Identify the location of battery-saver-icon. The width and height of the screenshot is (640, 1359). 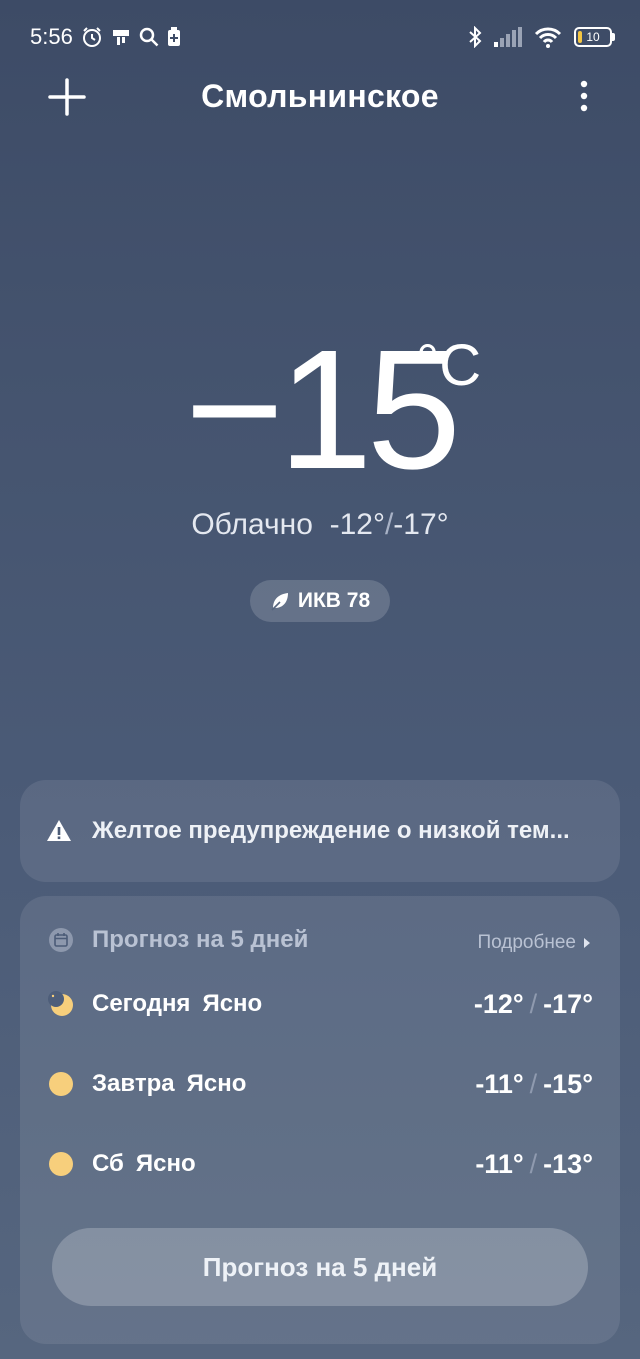
(173, 36).